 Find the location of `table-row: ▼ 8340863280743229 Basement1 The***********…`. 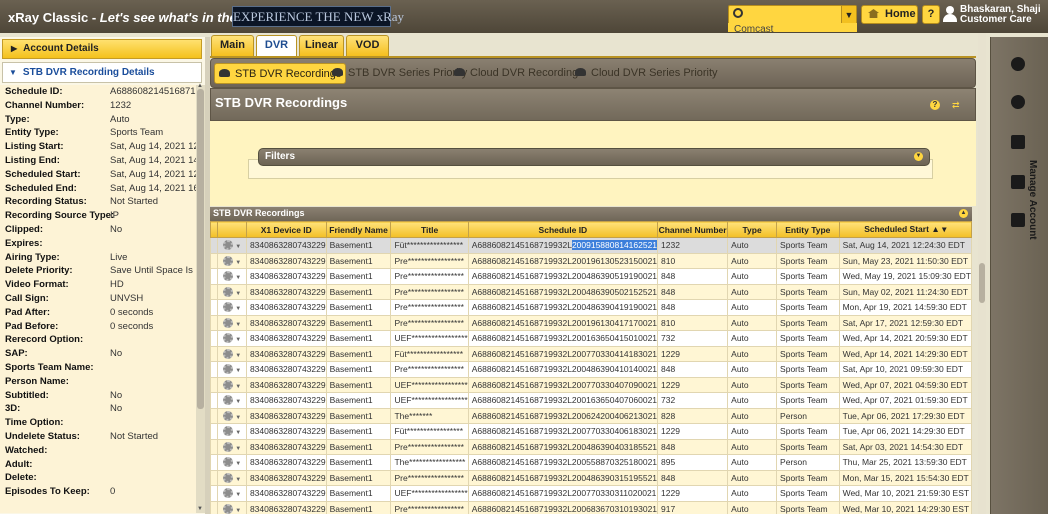

table-row: ▼ 8340863280743229 Basement1 The***********… is located at coordinates (591, 462).